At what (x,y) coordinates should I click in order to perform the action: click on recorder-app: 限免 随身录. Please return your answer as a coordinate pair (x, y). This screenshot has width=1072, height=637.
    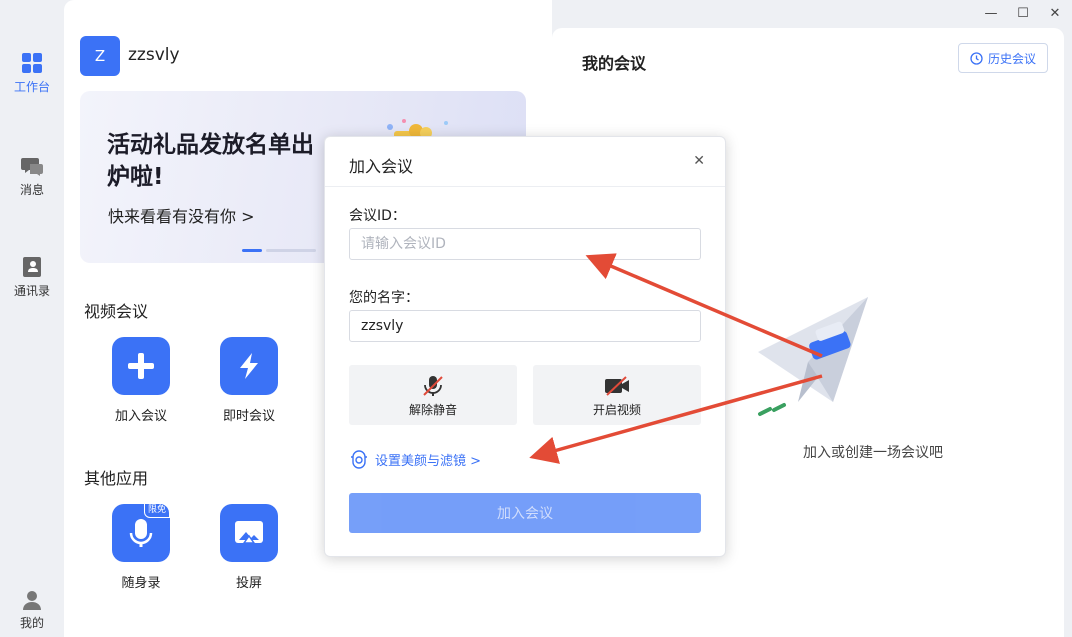
    Looking at the image, I should click on (141, 547).